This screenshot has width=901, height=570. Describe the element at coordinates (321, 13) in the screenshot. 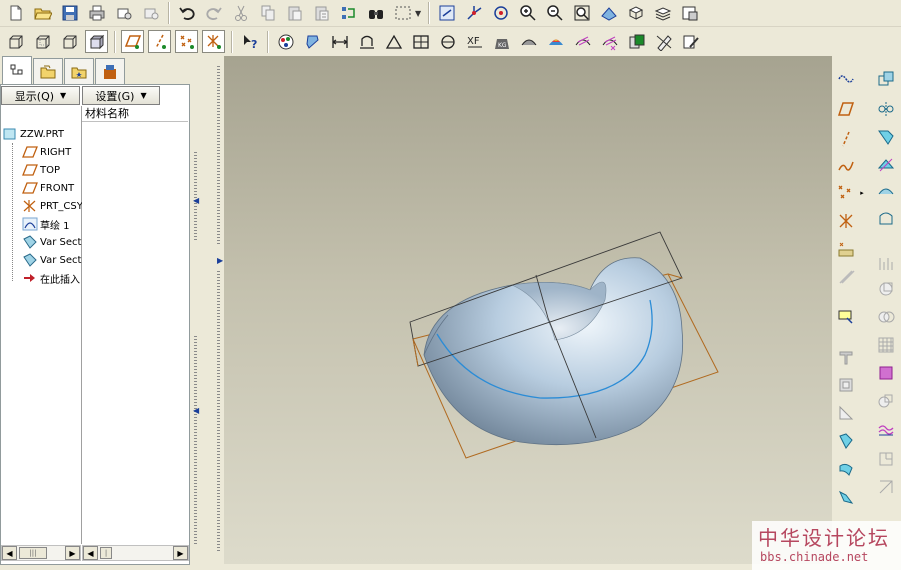

I see `paste-special-button` at that location.